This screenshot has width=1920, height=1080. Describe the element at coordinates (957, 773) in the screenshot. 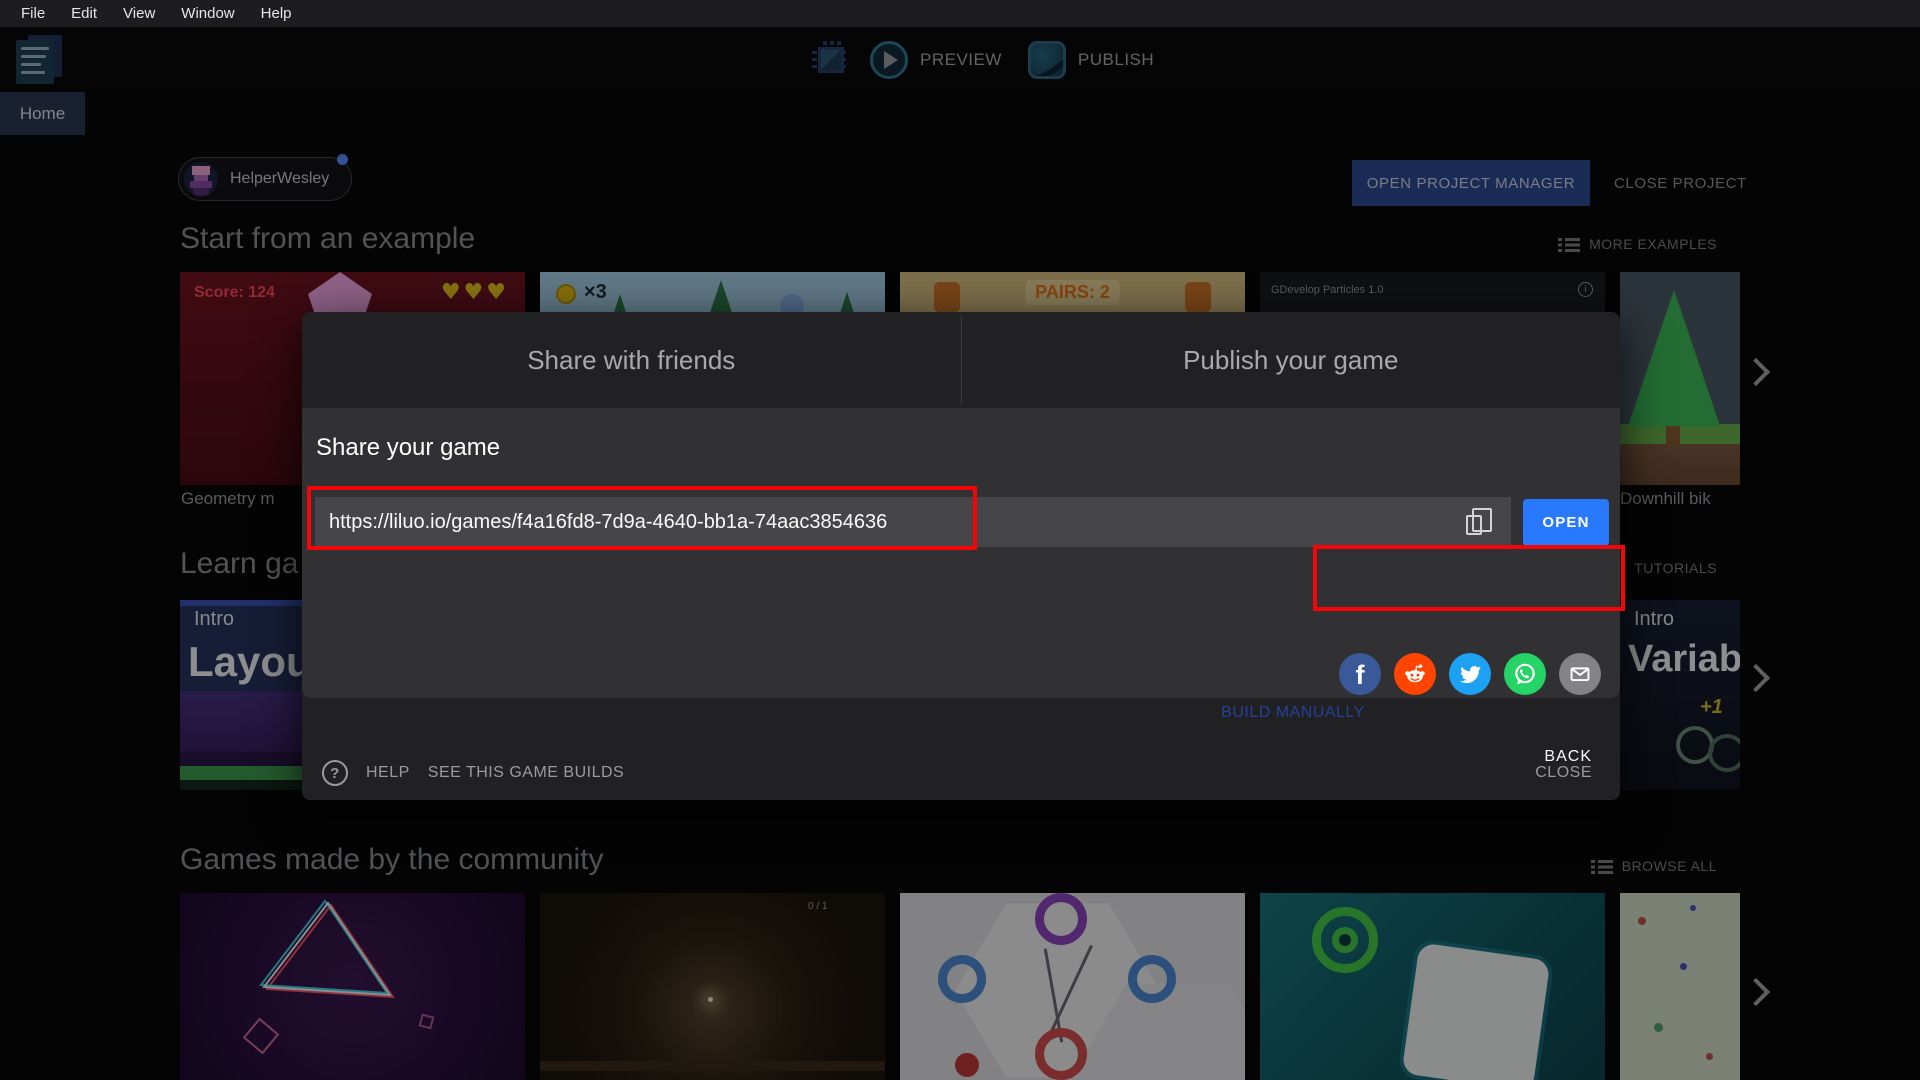

I see `dialog-footer: ? HELP SEE THIS GAME BUILDS CLOSE` at that location.